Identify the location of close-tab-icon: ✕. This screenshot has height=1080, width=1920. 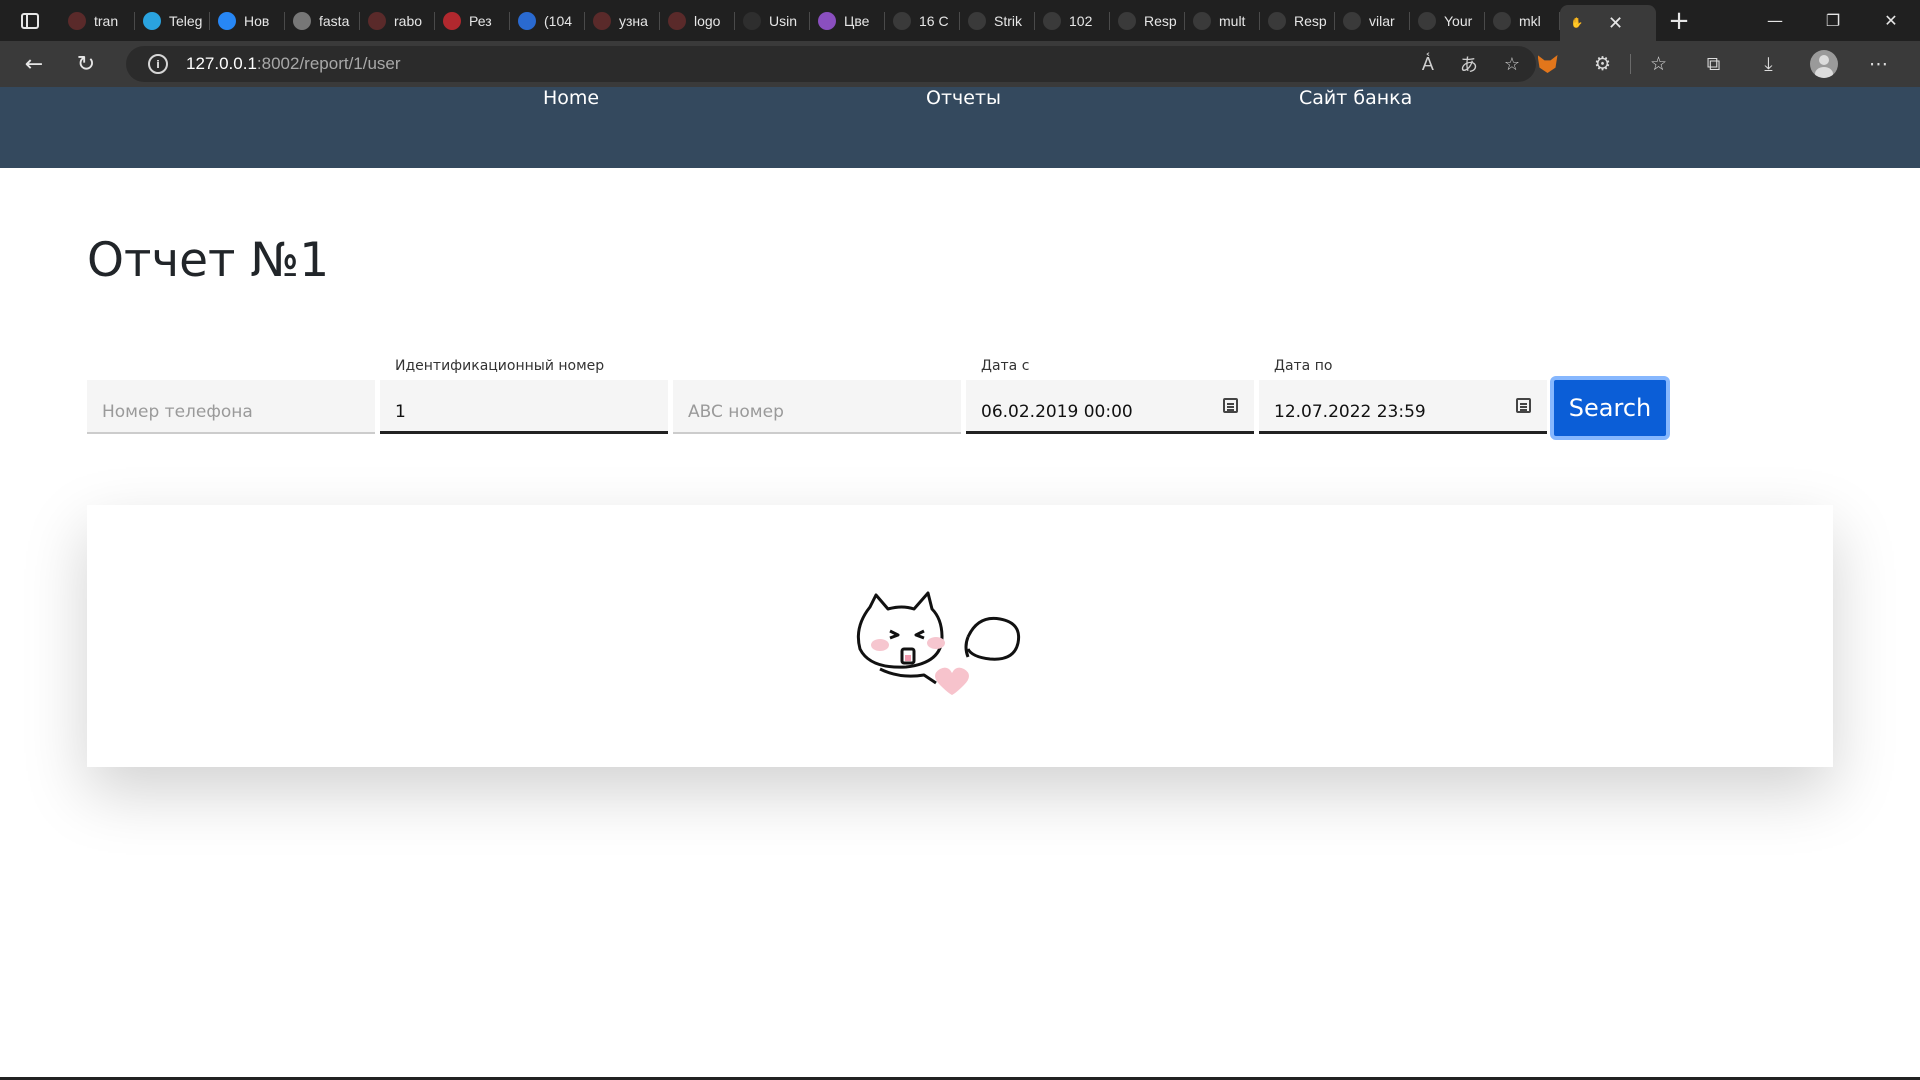
(1615, 23).